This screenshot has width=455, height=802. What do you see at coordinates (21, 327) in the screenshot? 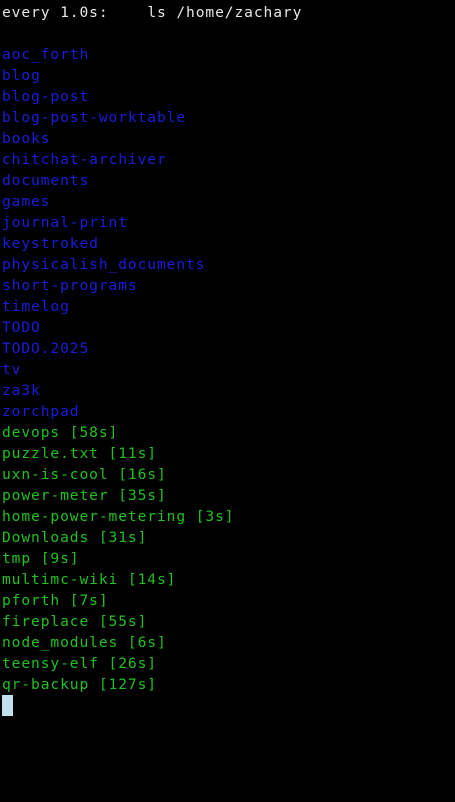
I see `list-item: TODO` at bounding box center [21, 327].